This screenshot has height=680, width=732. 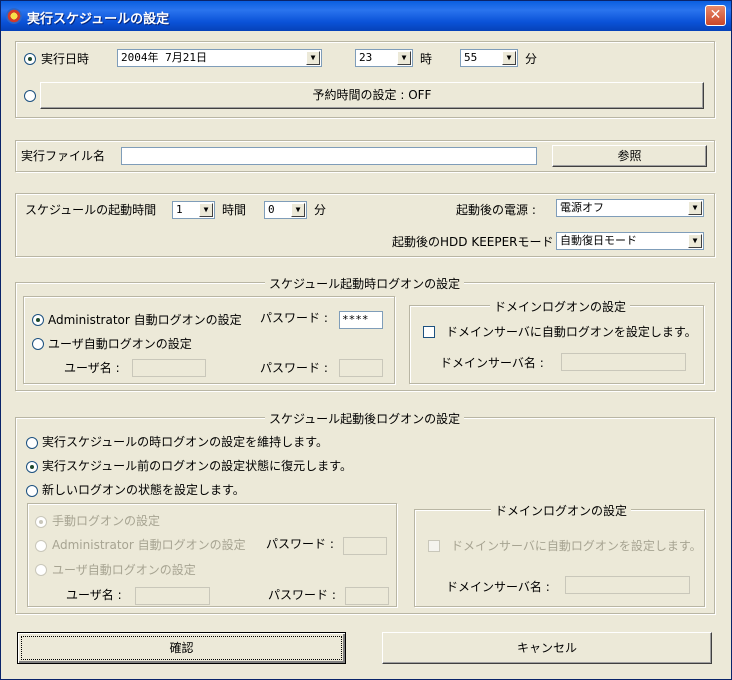 What do you see at coordinates (320, 210) in the screenshot?
I see `start-minutes-unit: 分` at bounding box center [320, 210].